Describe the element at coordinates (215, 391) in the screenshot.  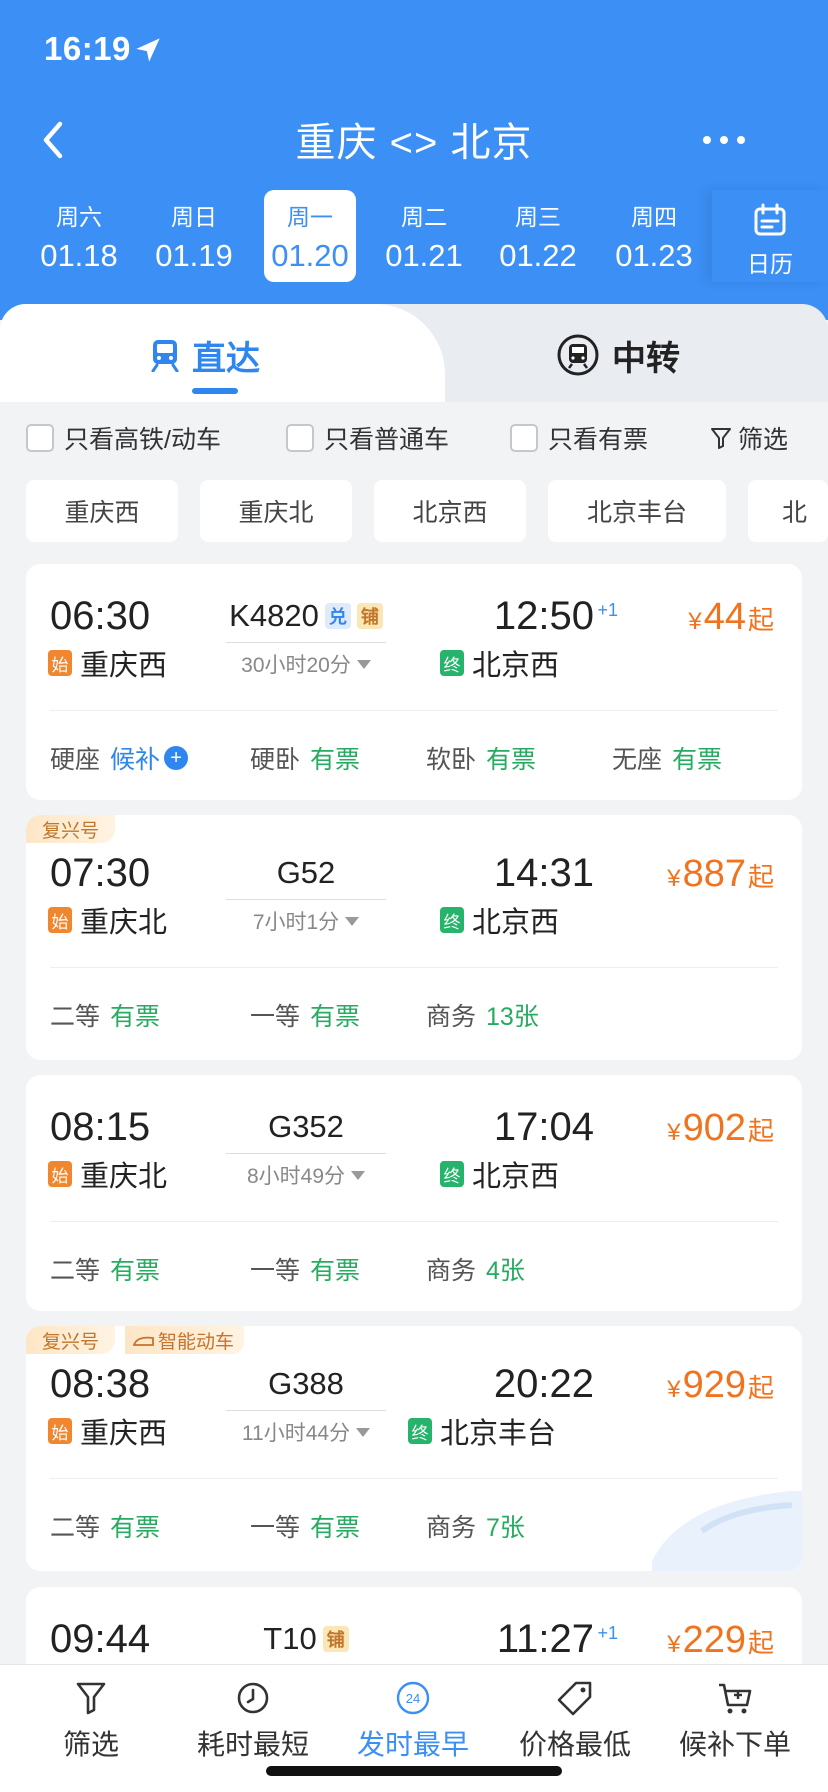
I see `tab-underline` at that location.